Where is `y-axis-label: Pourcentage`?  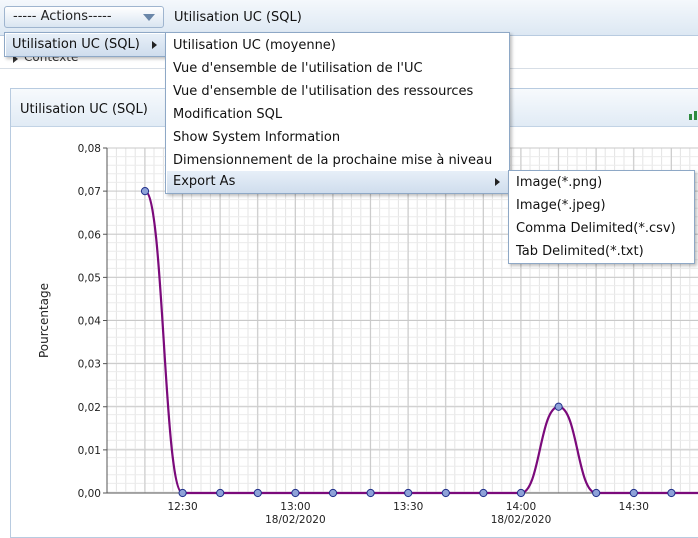
y-axis-label: Pourcentage is located at coordinates (44, 320).